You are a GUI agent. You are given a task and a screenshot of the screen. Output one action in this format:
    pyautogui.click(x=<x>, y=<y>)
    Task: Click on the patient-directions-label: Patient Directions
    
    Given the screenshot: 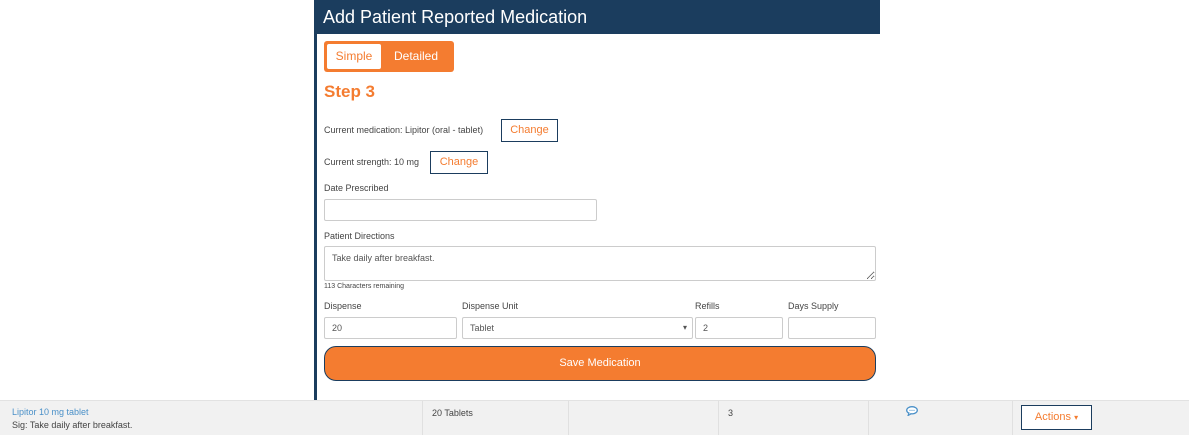 What is the action you would take?
    pyautogui.click(x=359, y=236)
    